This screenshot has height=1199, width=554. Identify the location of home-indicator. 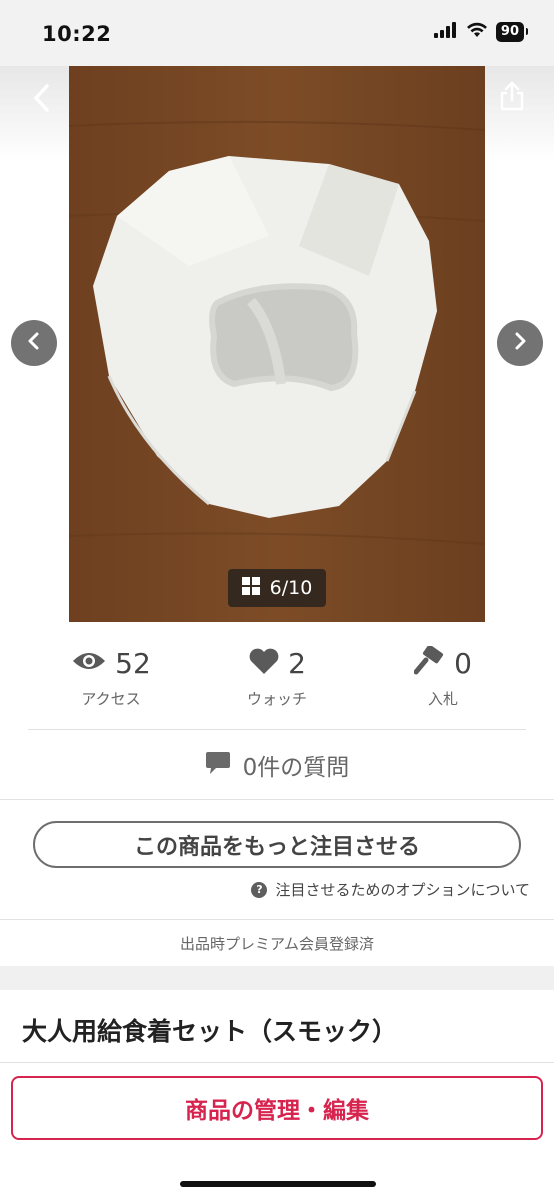
(278, 1184).